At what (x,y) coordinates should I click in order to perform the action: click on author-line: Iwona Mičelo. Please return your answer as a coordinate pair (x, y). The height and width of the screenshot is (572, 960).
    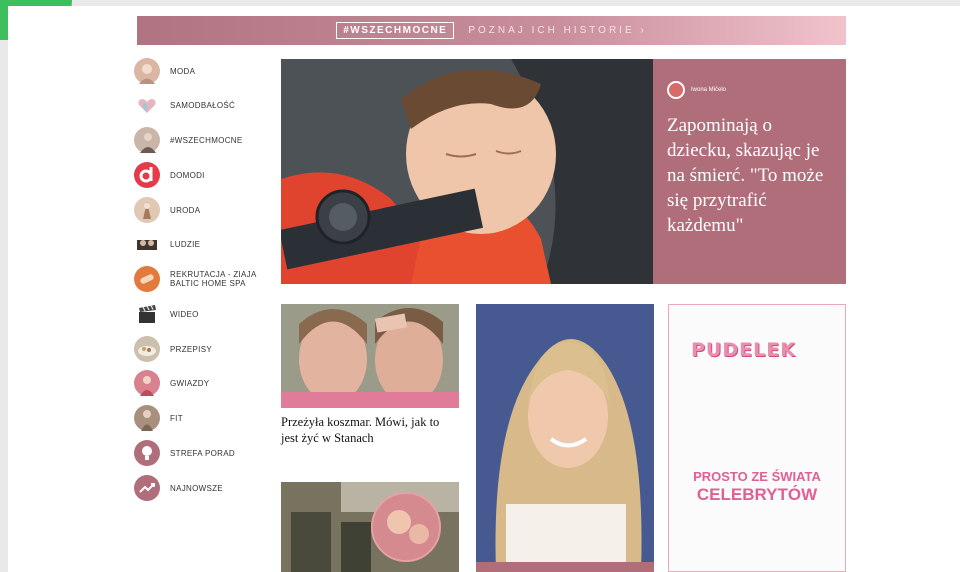
    Looking at the image, I should click on (749, 90).